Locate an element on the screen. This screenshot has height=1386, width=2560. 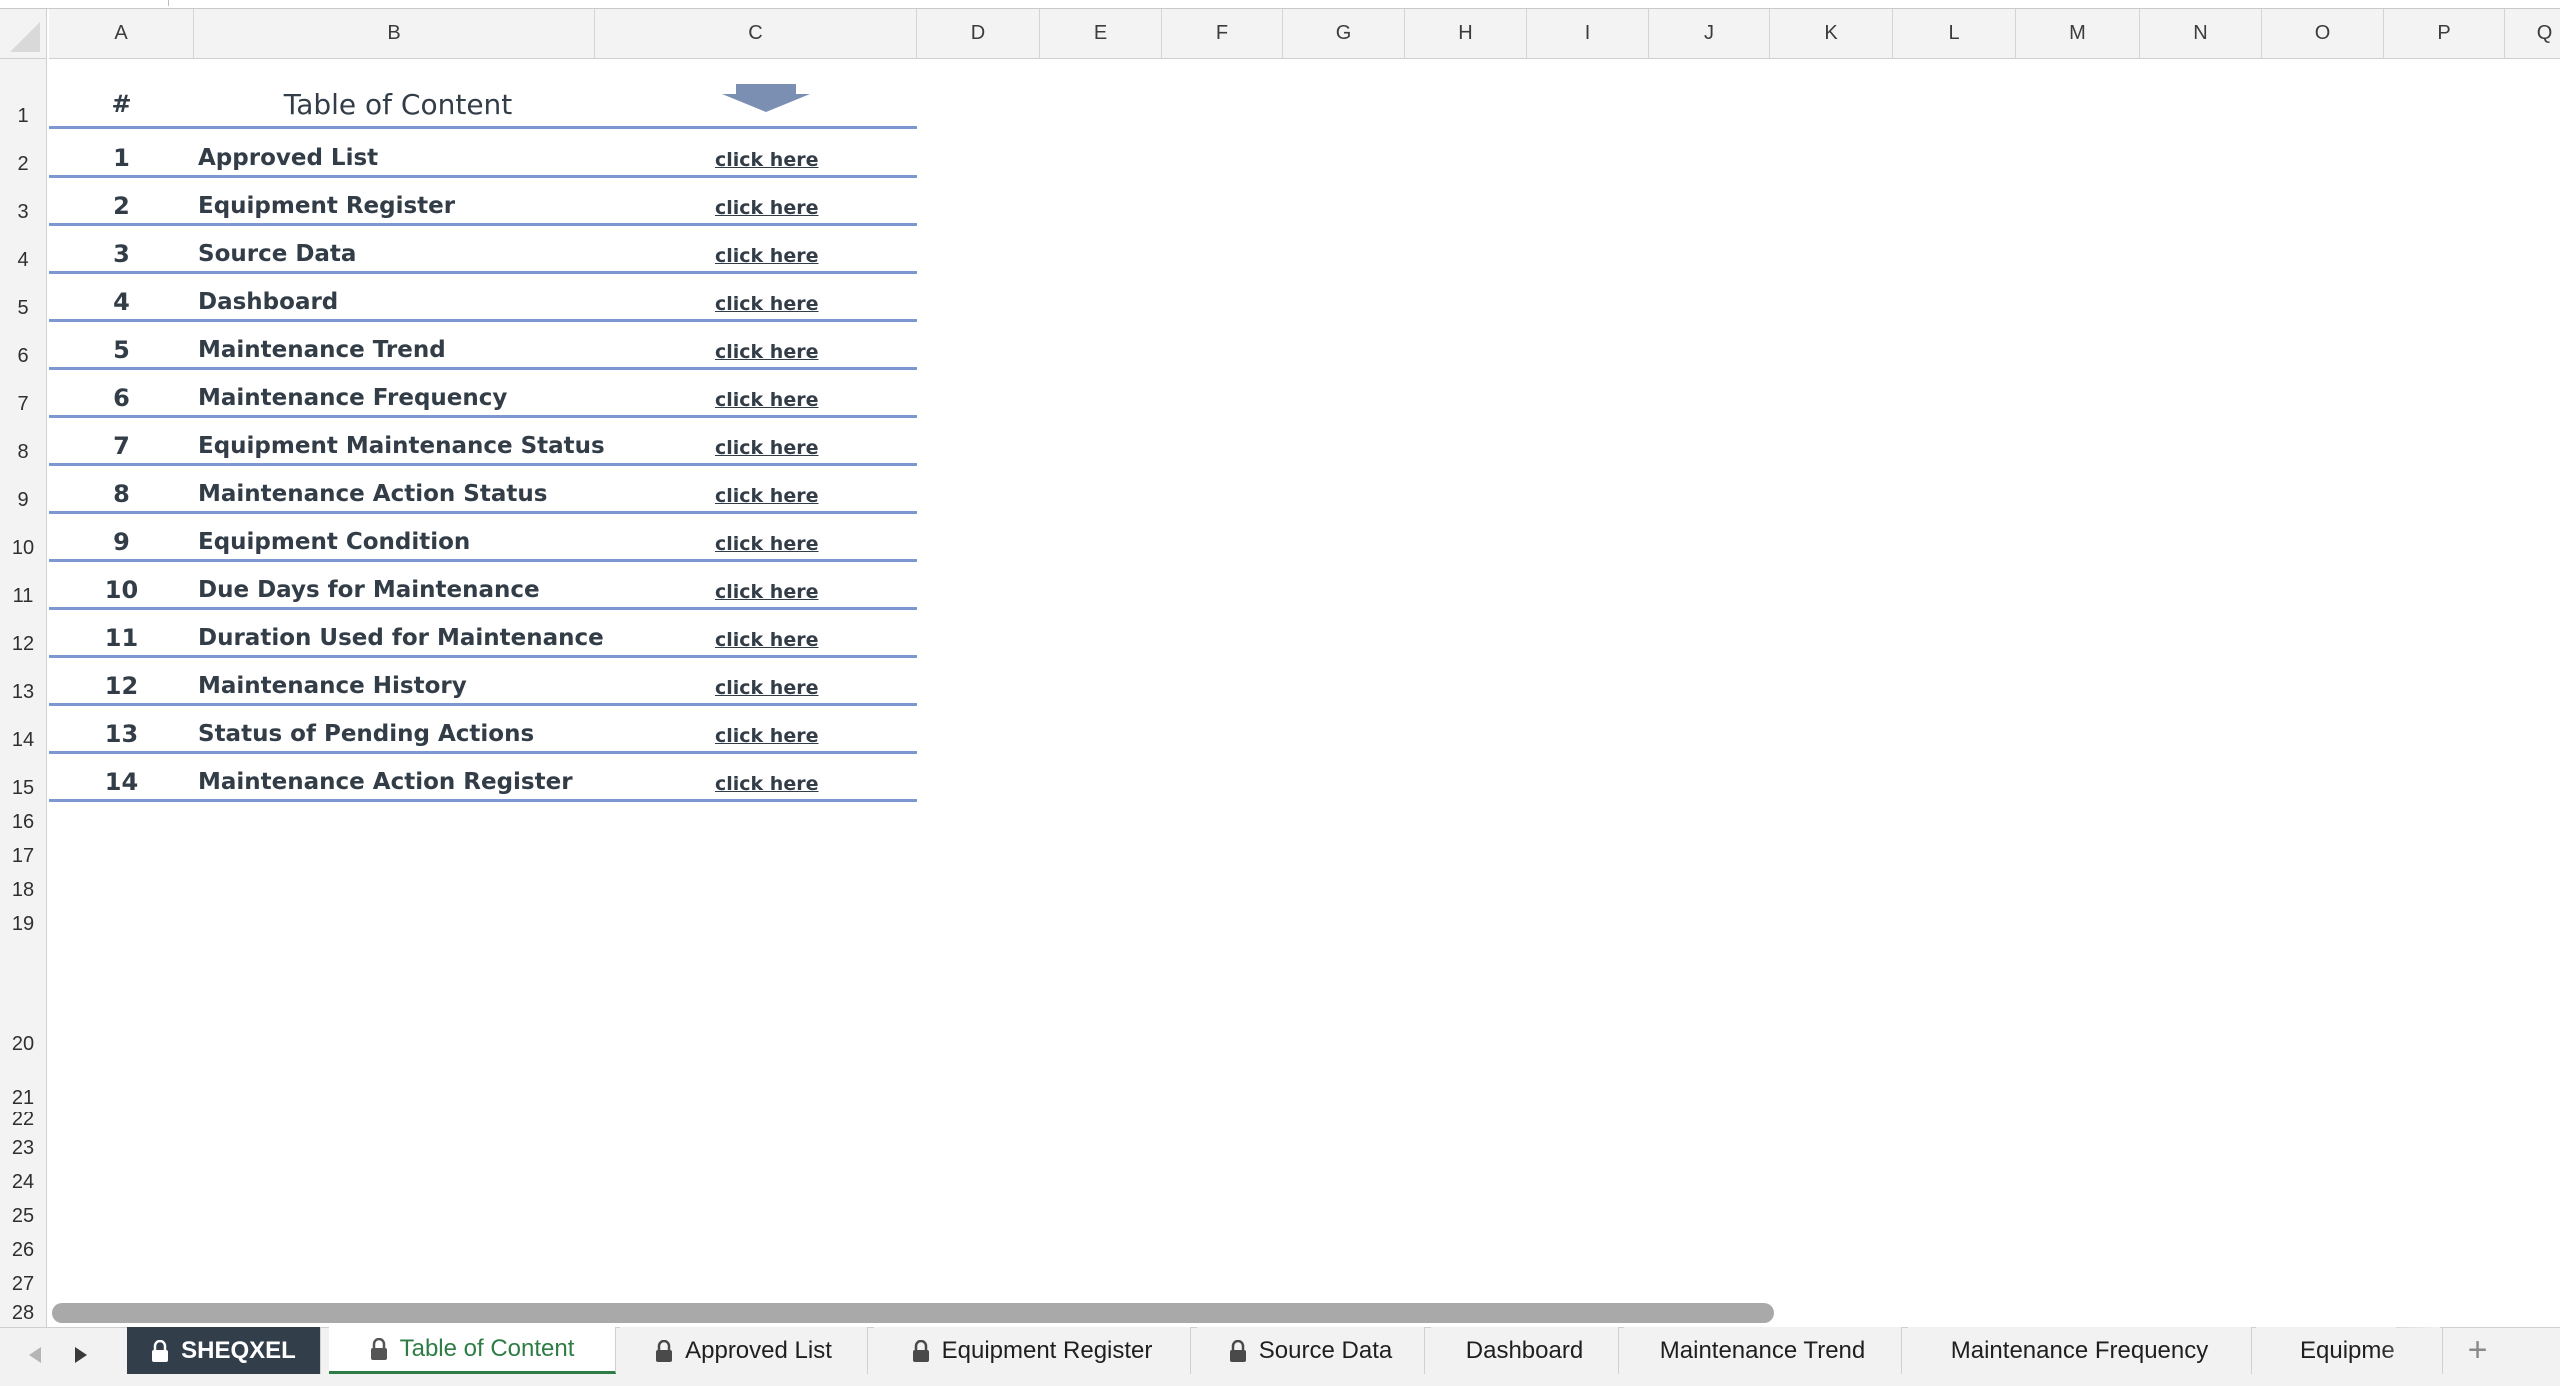
column-header-a: A is located at coordinates (121, 34).